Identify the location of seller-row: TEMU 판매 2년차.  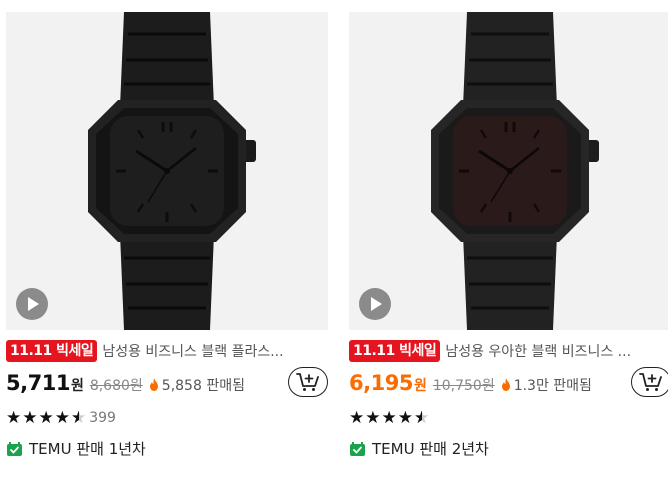
(508, 448).